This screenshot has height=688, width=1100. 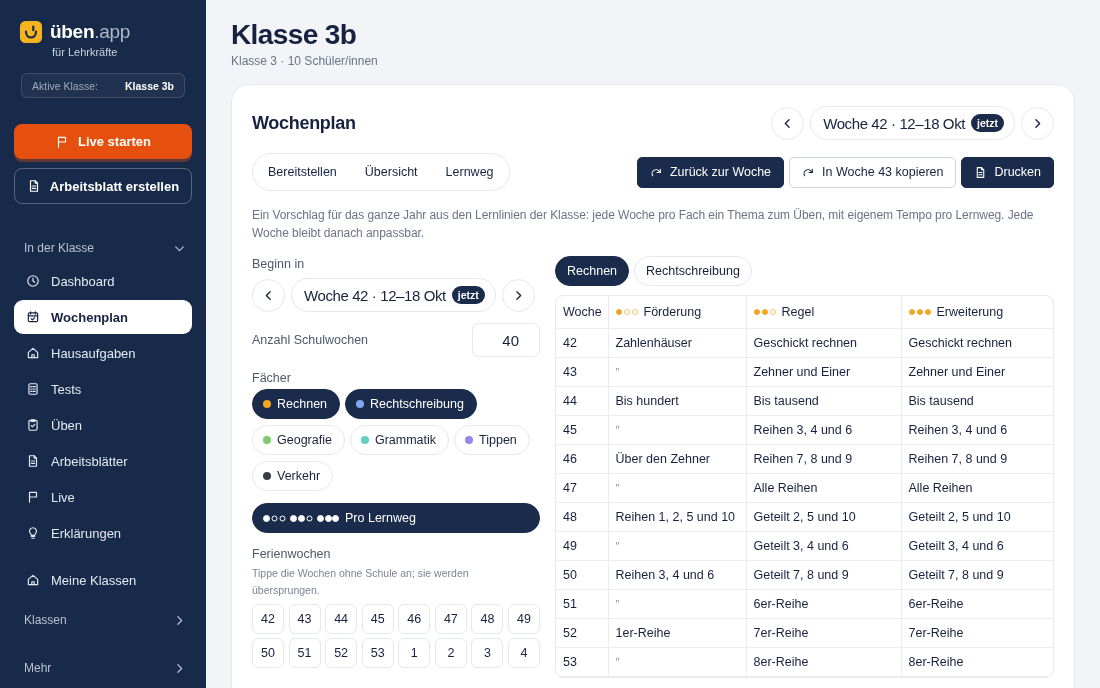 What do you see at coordinates (582, 517) in the screenshot?
I see `table-cell: 48` at bounding box center [582, 517].